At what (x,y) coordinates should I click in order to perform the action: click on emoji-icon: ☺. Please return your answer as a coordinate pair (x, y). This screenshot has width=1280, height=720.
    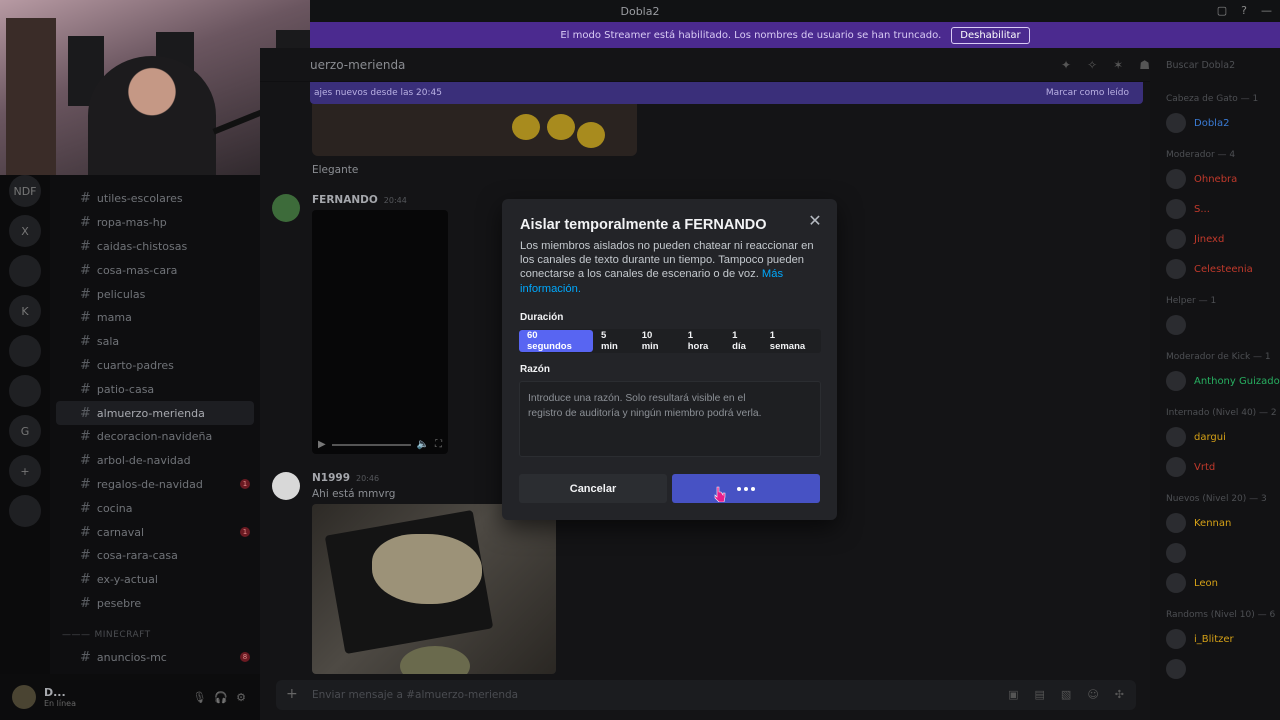
    Looking at the image, I should click on (1092, 694).